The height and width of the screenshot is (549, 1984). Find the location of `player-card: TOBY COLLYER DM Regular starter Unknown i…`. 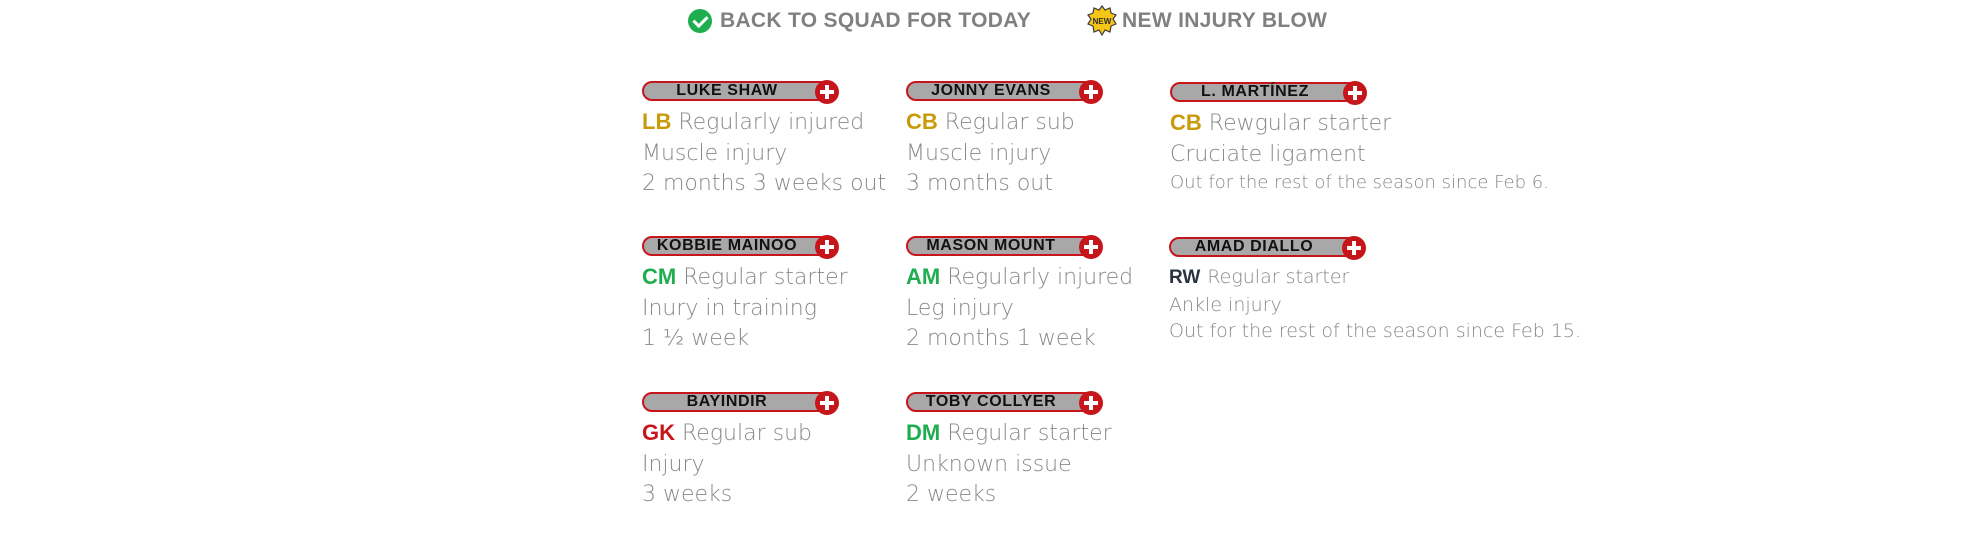

player-card: TOBY COLLYER DM Regular starter Unknown i… is located at coordinates (1096, 450).